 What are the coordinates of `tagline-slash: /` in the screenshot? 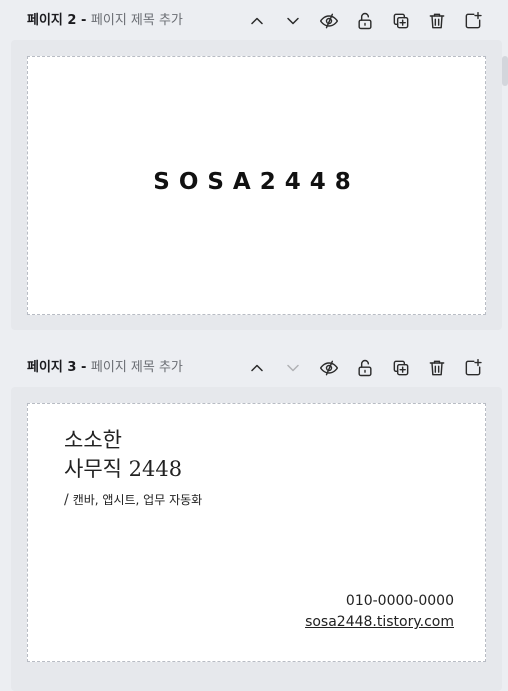 It's located at (66, 500).